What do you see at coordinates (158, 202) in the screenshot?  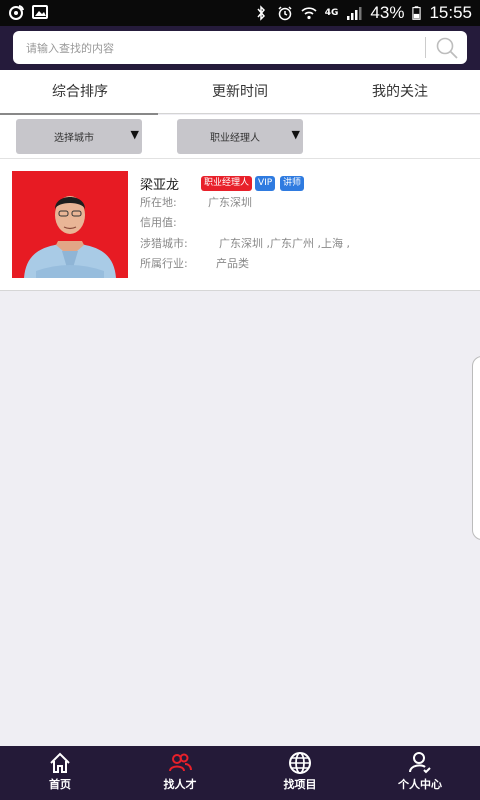 I see `location-label: 所在地:` at bounding box center [158, 202].